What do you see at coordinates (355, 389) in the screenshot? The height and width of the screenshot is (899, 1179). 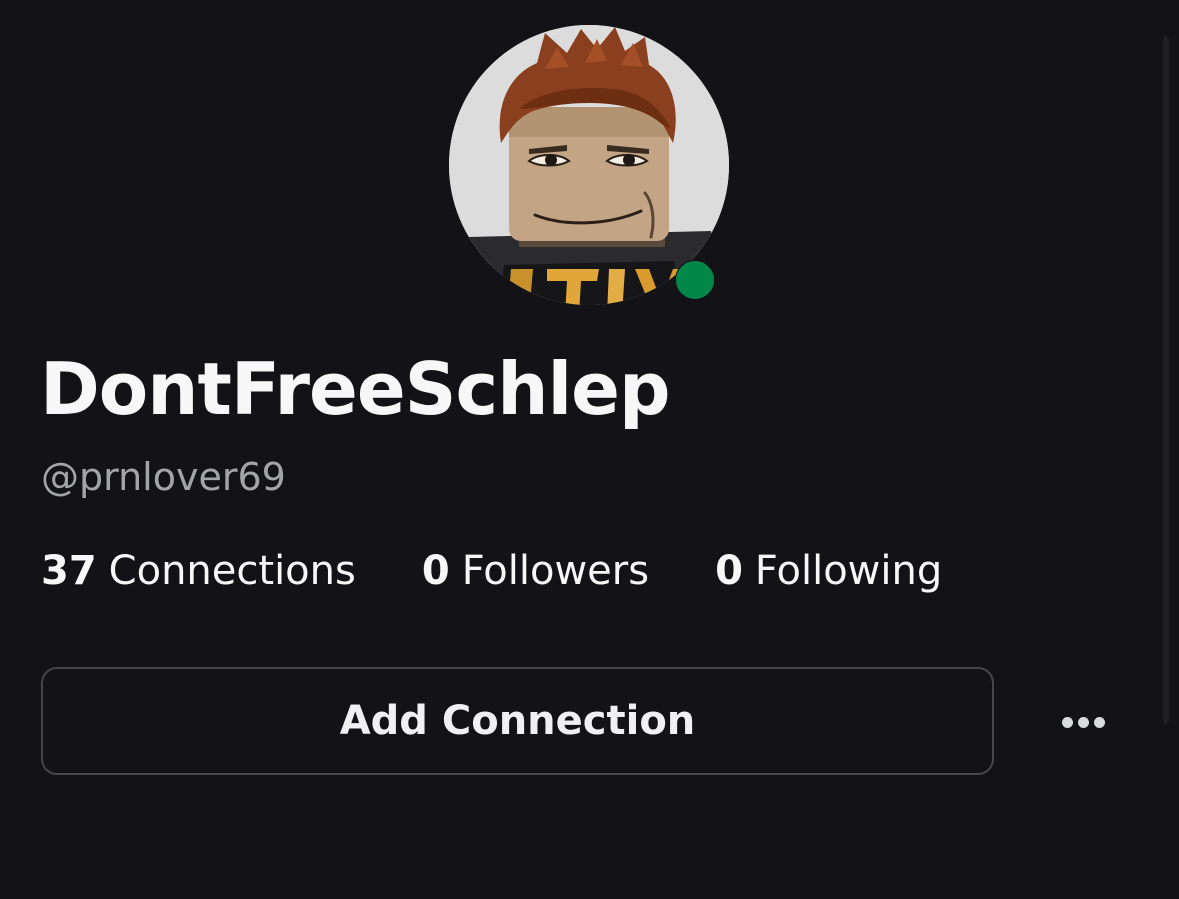 I see `display-name: DontFreeSchlep` at bounding box center [355, 389].